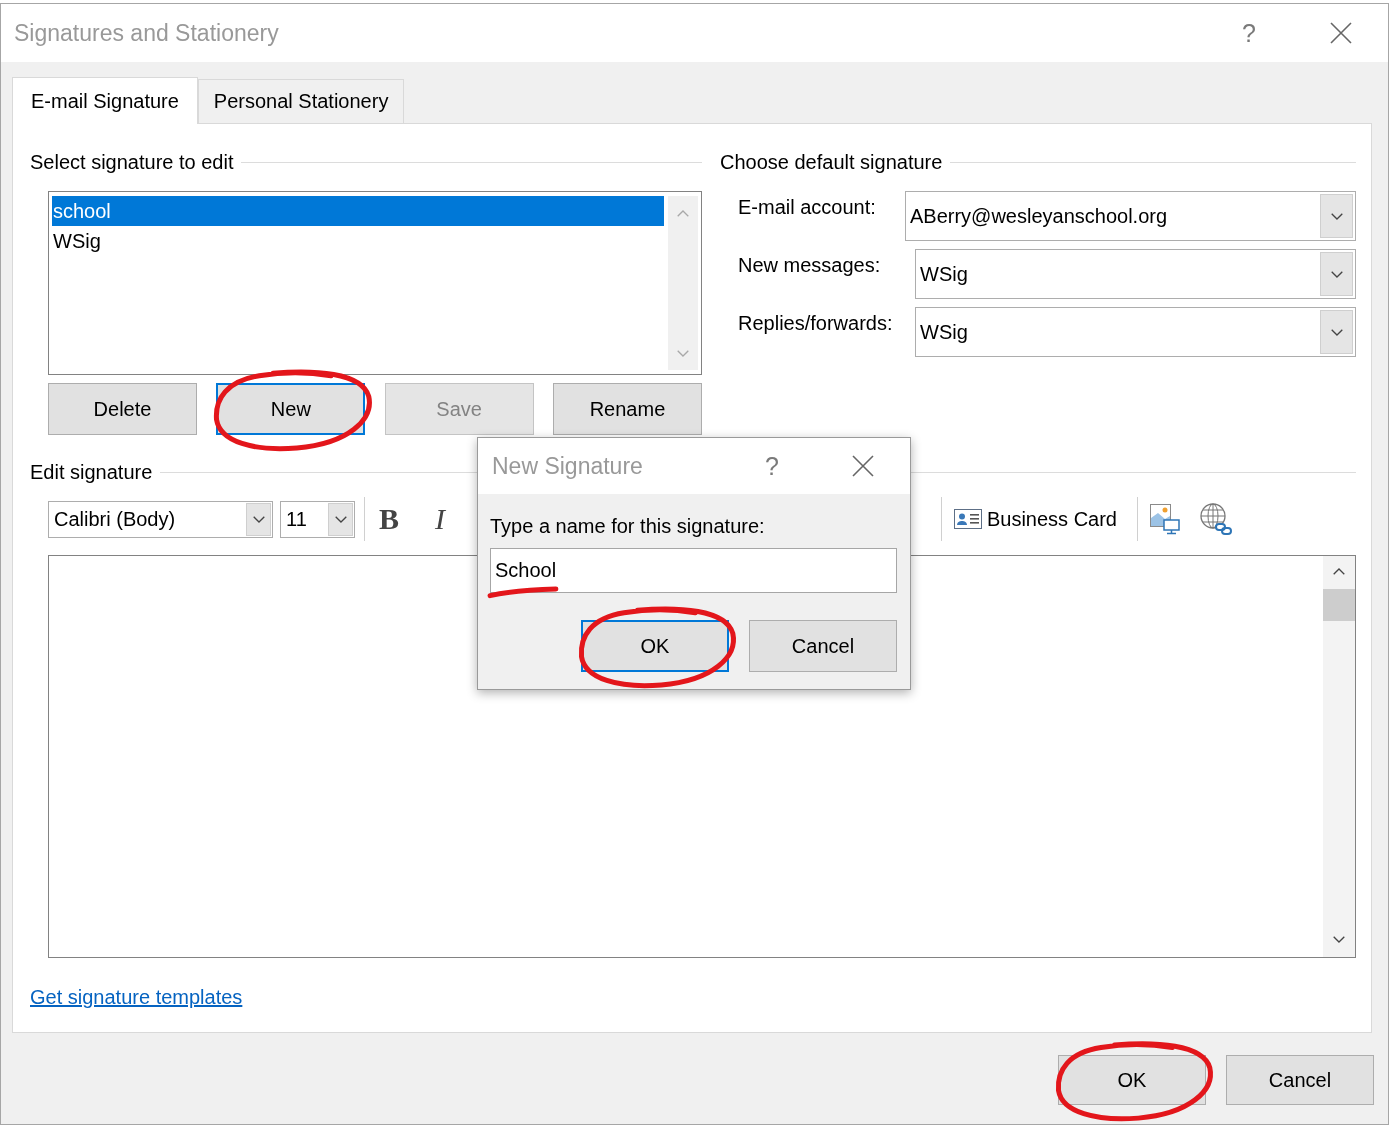 The image size is (1391, 1131). What do you see at coordinates (1135, 274) in the screenshot?
I see `new-messages-dropdown: WSig` at bounding box center [1135, 274].